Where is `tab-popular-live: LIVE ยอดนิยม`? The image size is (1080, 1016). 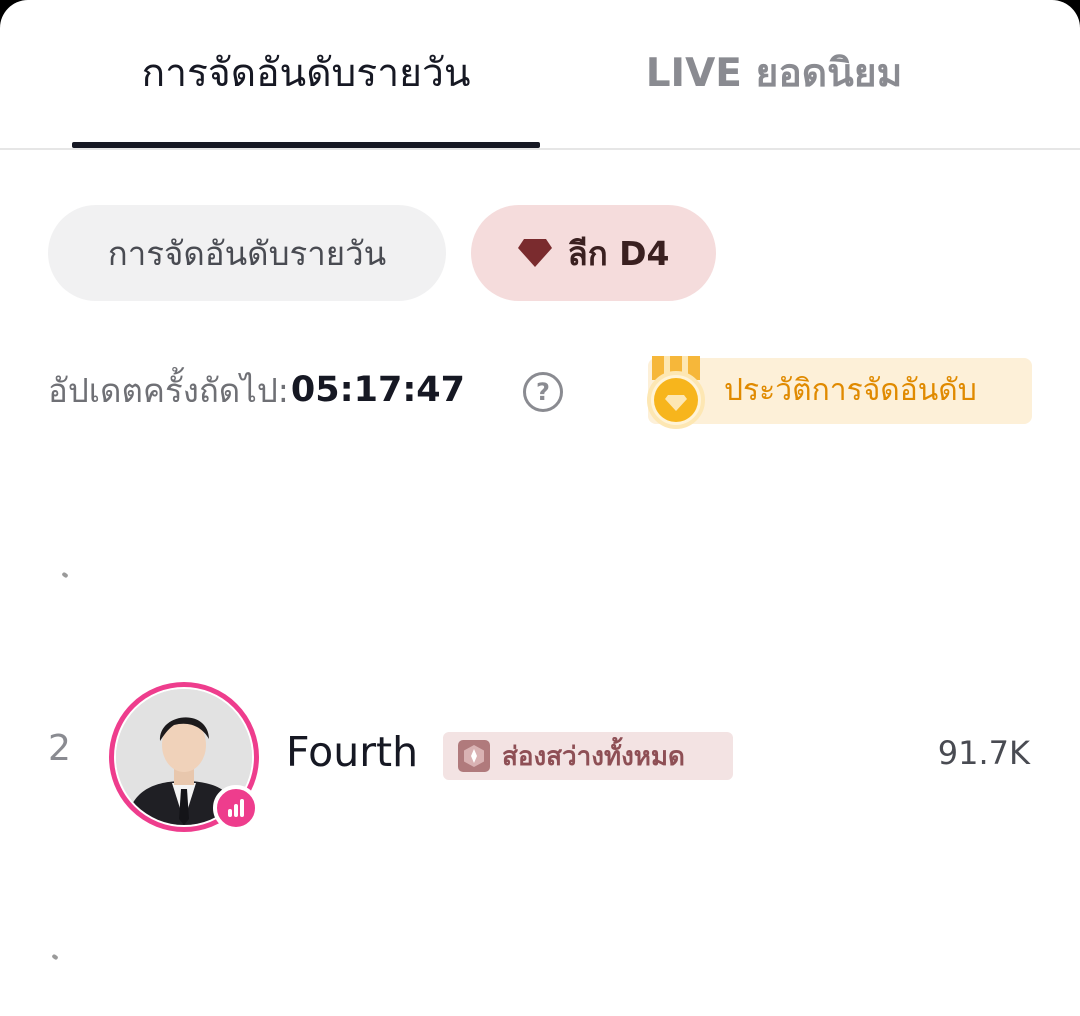 tab-popular-live: LIVE ยอดนิยม is located at coordinates (774, 74).